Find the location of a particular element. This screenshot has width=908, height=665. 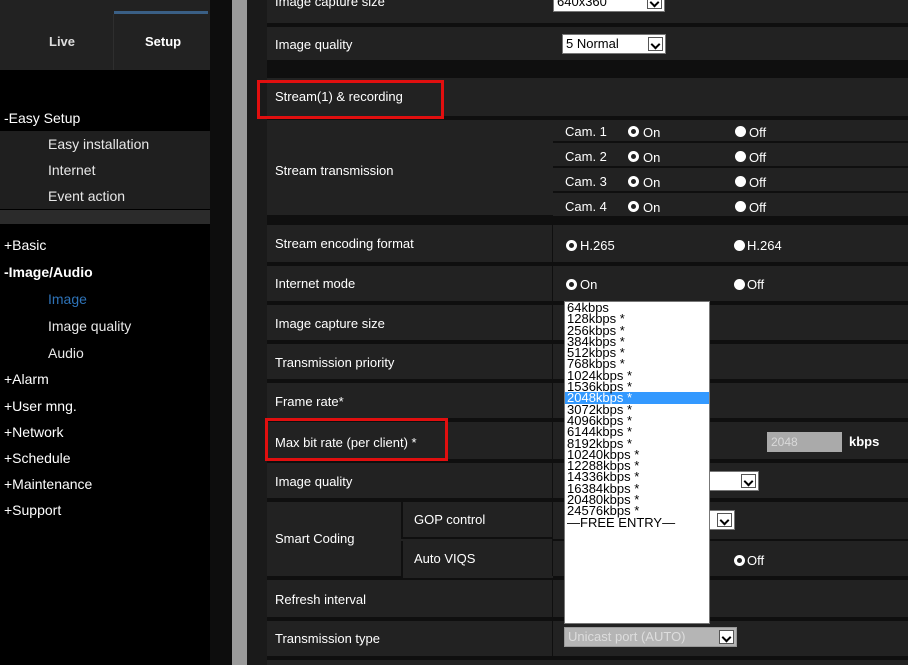

sidebar-item-schedule: +Schedule is located at coordinates (37, 458).